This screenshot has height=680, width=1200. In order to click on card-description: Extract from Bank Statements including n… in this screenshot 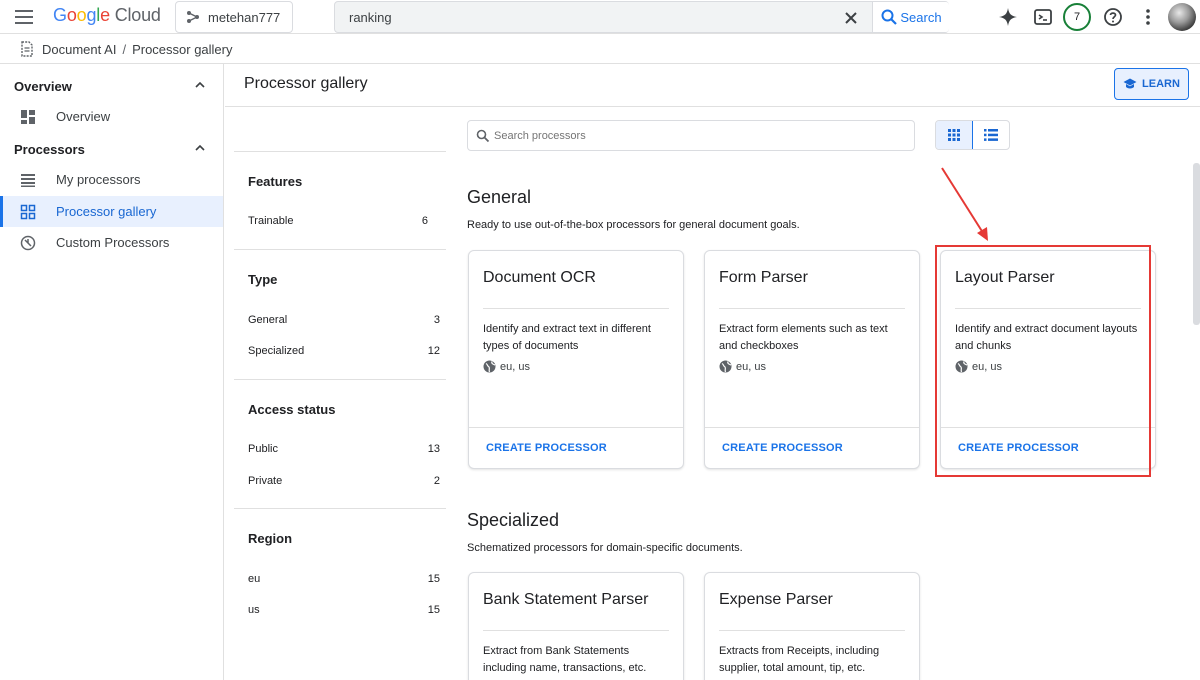, I will do `click(565, 659)`.